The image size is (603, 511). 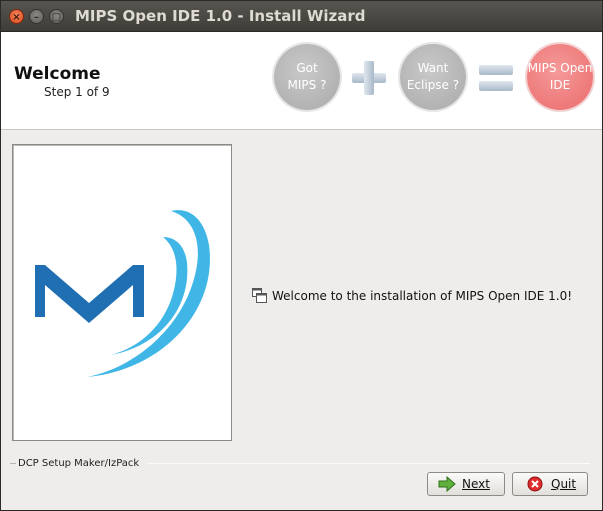 I want to click on close-window-button: ×, so click(x=16, y=16).